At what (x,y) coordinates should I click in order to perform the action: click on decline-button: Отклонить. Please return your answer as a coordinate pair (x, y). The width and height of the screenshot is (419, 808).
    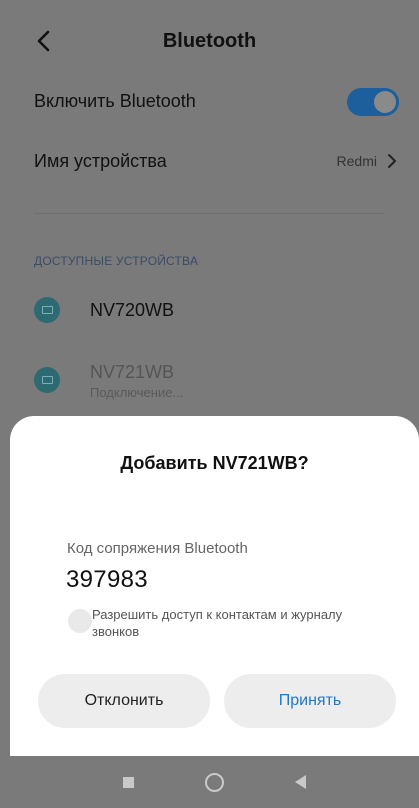
    Looking at the image, I should click on (124, 701).